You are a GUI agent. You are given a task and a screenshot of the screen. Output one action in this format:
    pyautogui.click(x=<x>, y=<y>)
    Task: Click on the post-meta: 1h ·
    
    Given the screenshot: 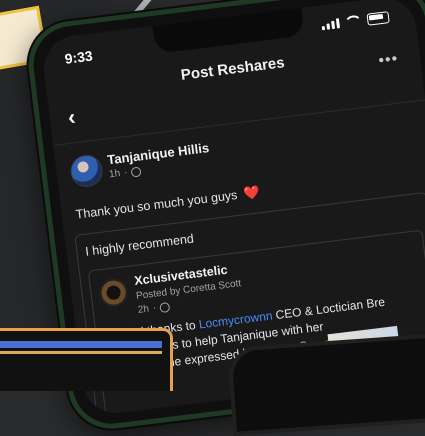 What is the action you would take?
    pyautogui.click(x=126, y=172)
    